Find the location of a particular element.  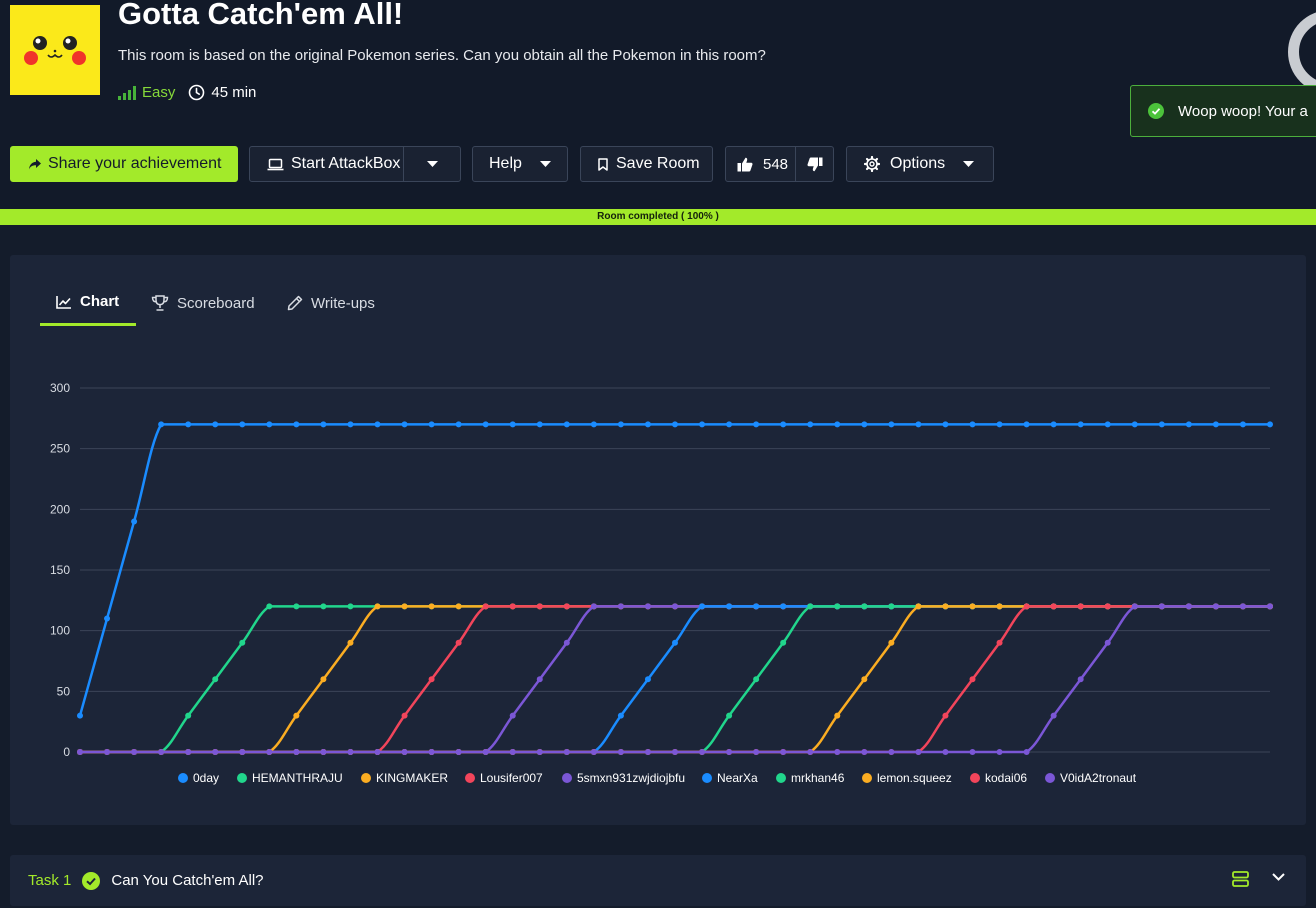

y-tick-label: 200 is located at coordinates (60, 509).